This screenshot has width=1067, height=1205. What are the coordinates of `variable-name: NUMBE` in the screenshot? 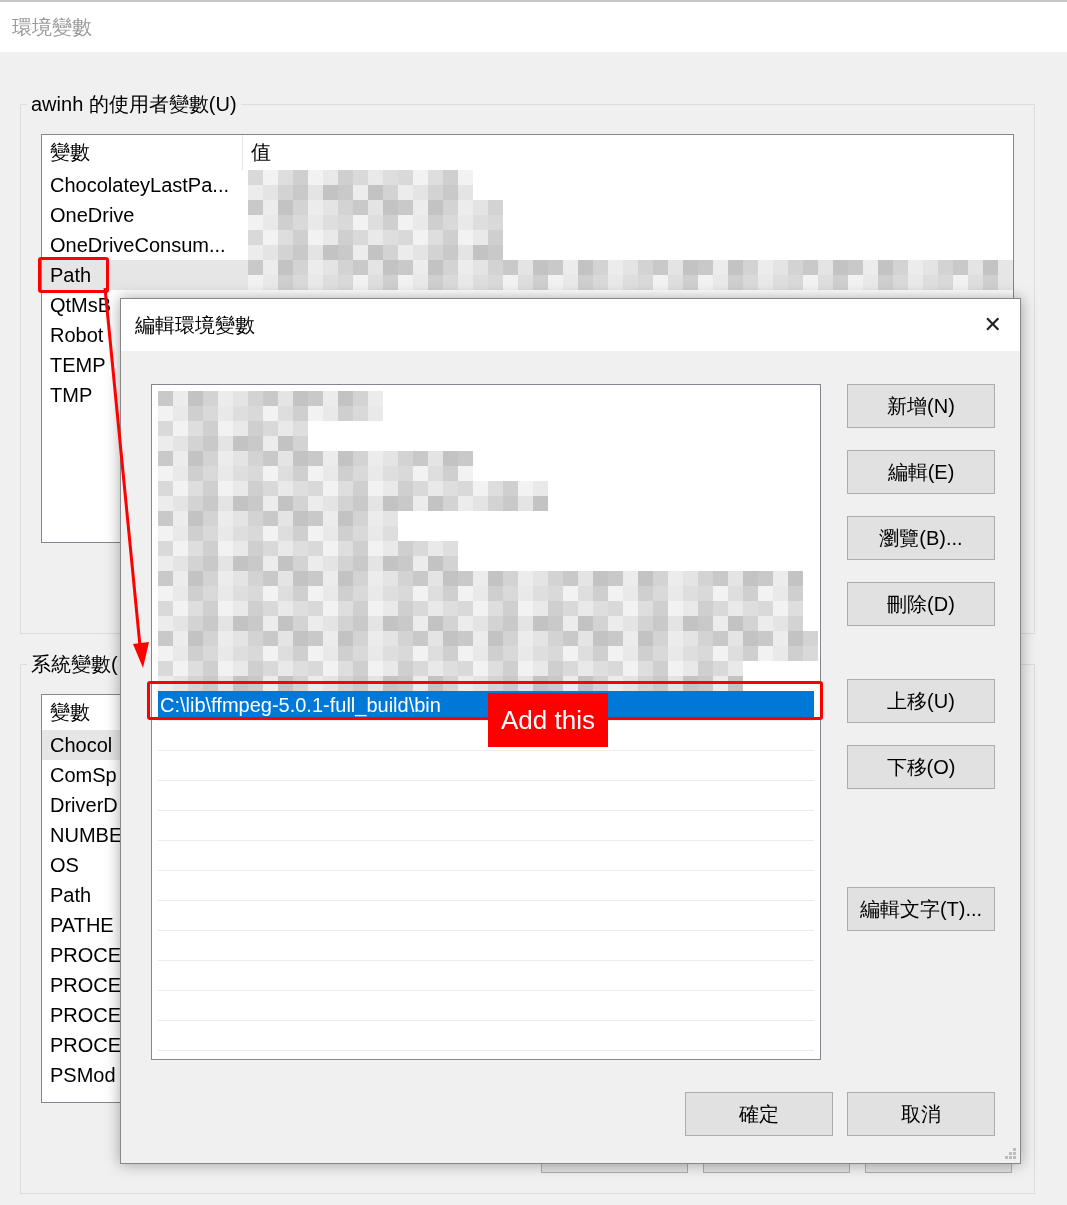 It's located at (86, 835).